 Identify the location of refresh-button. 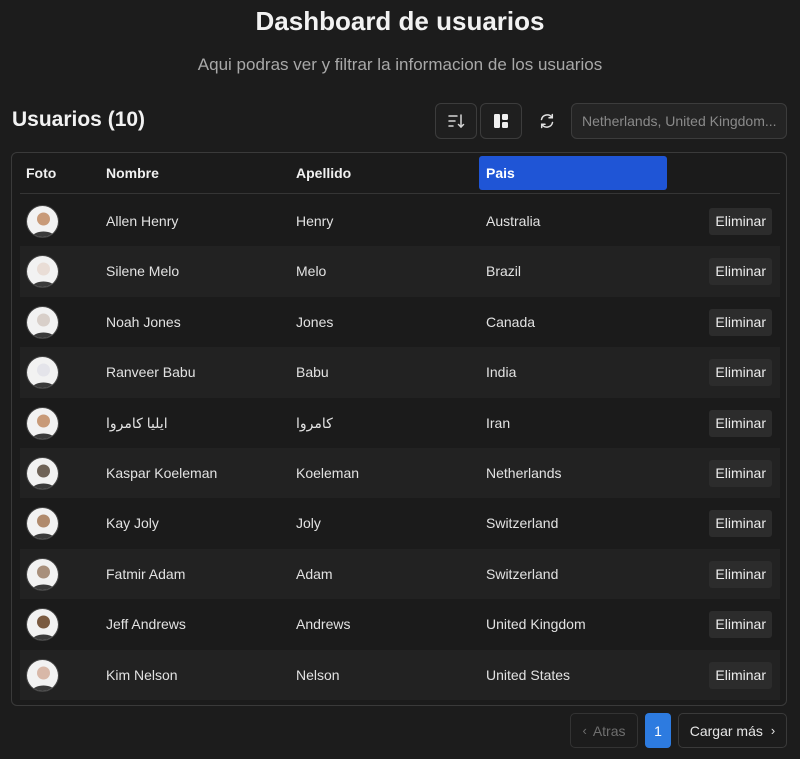
(547, 121).